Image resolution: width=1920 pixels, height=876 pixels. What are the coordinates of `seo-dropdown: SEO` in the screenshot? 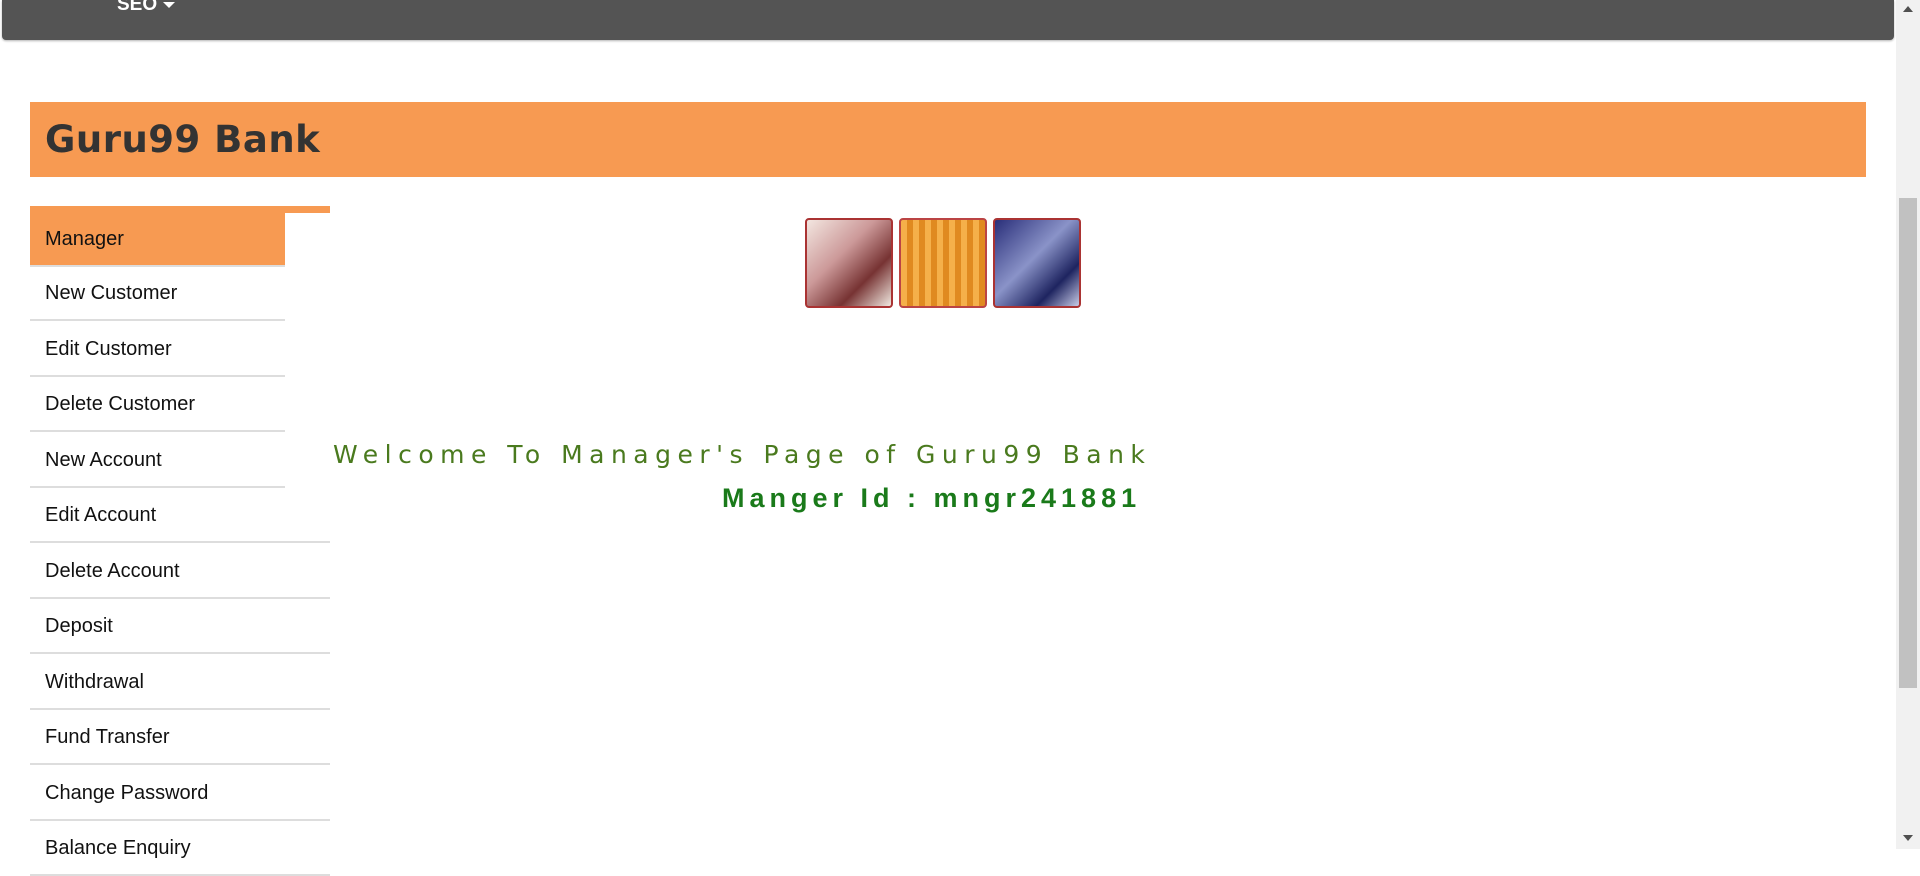 It's located at (146, 8).